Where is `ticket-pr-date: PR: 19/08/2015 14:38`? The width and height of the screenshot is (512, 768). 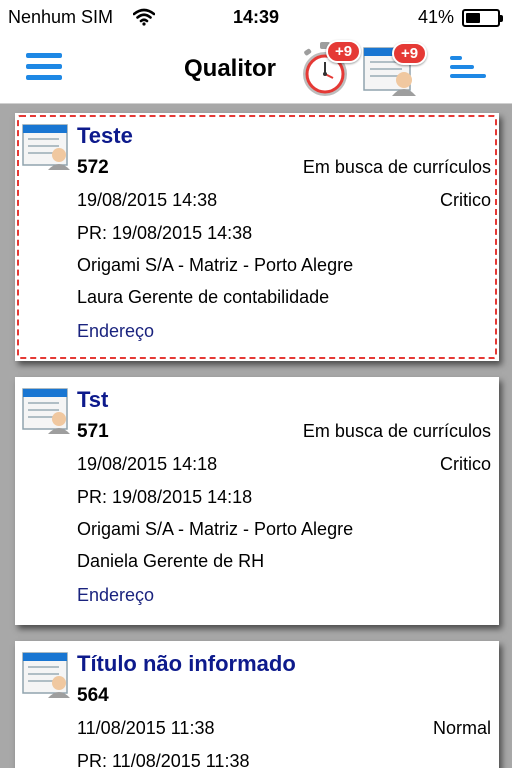
ticket-pr-date: PR: 19/08/2015 14:38 is located at coordinates (165, 233).